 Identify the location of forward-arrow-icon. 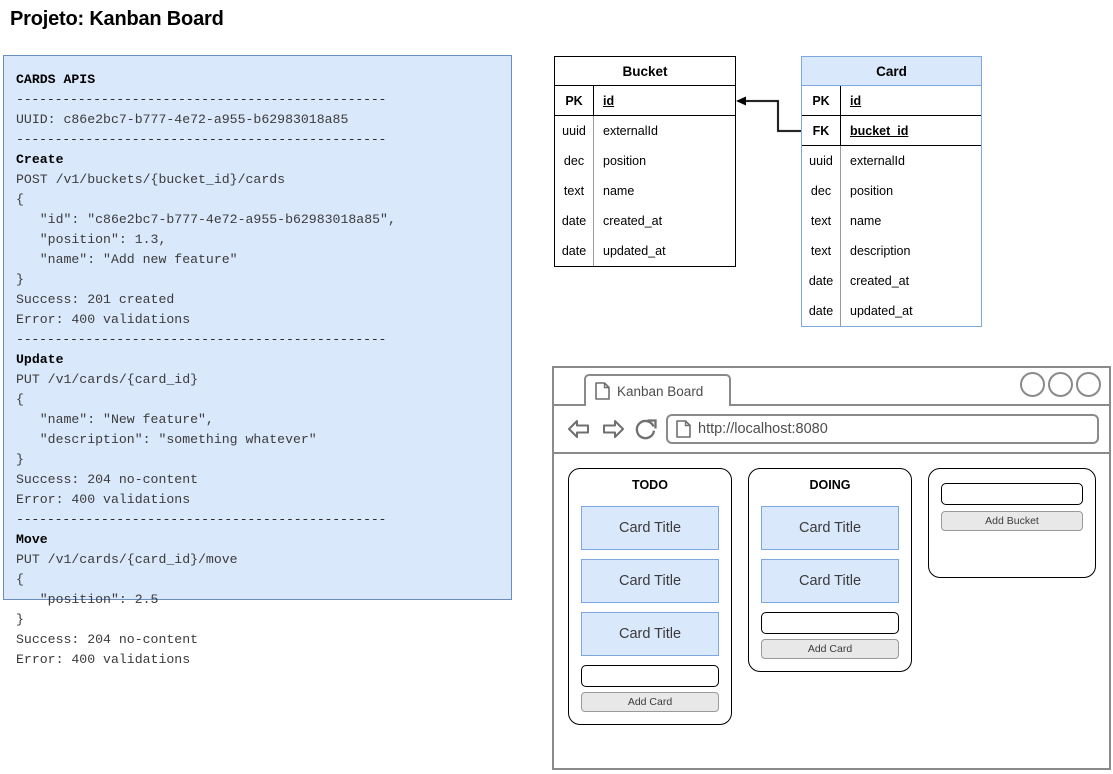
(613, 429).